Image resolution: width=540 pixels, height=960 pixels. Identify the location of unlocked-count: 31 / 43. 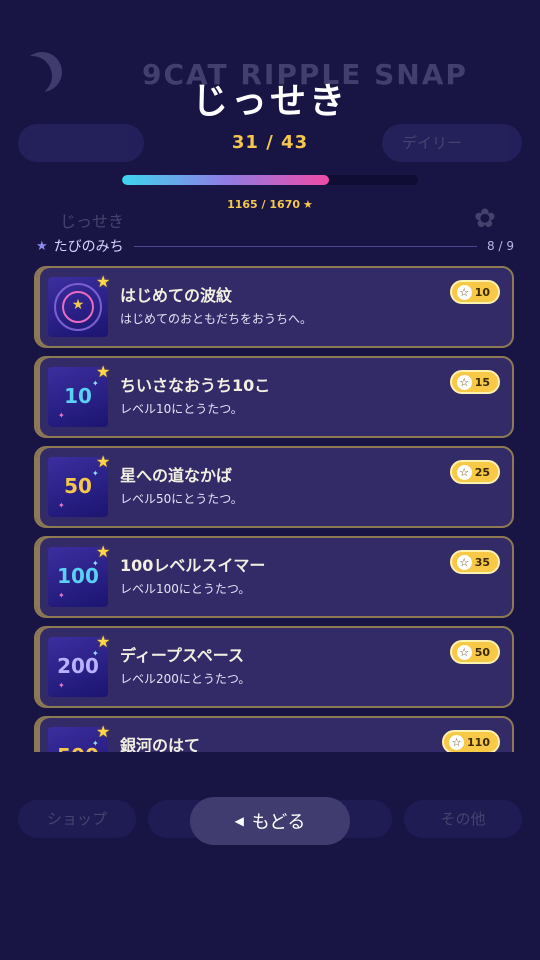
(270, 142).